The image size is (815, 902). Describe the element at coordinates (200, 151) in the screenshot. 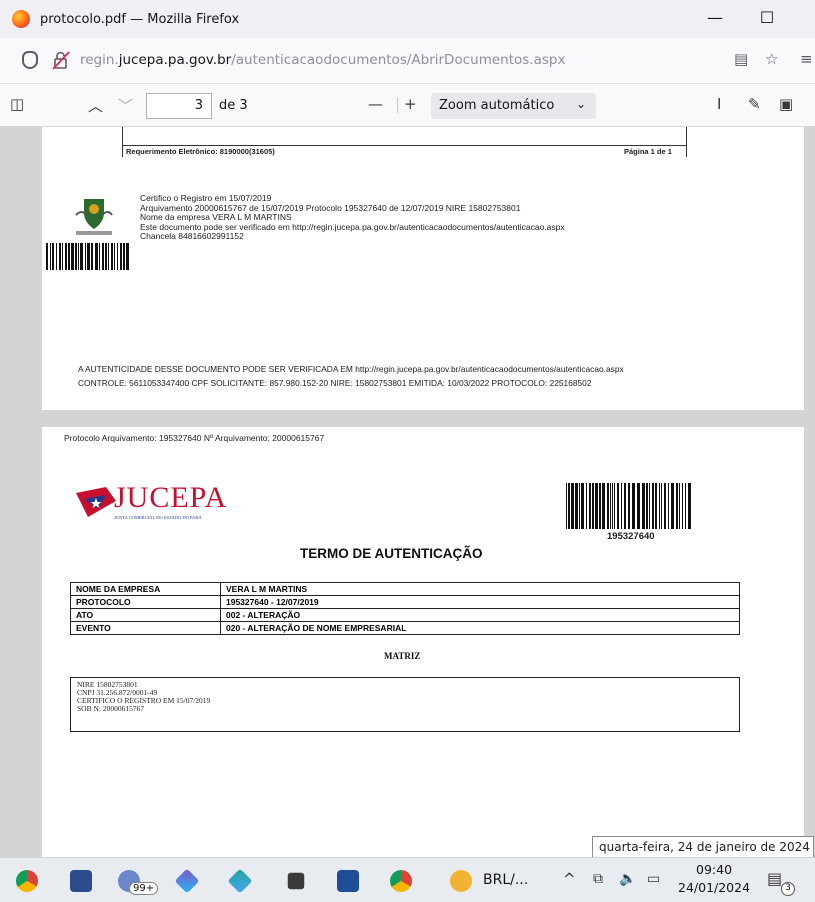

I see `requerimento-text: Requerimento Eletrônico: 8190000(31605)` at that location.